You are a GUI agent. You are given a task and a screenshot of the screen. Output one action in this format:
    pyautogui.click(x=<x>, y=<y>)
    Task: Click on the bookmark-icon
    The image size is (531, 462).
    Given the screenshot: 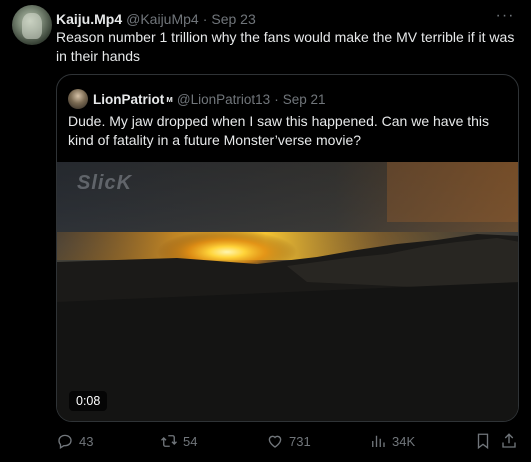 What is the action you would take?
    pyautogui.click(x=483, y=441)
    